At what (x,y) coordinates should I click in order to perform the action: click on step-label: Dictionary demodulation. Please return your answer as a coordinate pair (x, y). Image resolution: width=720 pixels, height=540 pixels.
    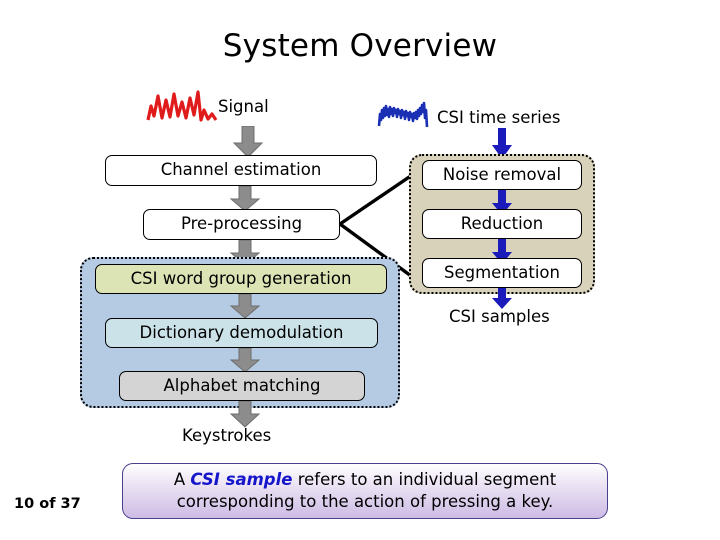
    Looking at the image, I should click on (241, 332).